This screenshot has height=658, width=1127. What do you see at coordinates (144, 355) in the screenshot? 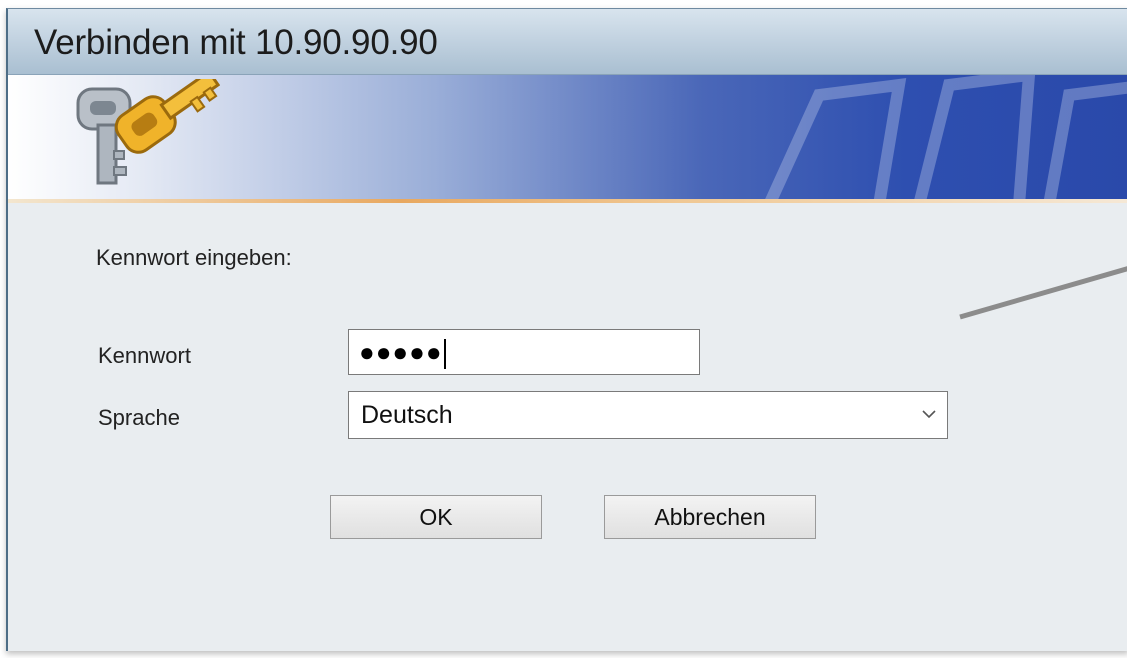
I see `password-label: Kennwort` at bounding box center [144, 355].